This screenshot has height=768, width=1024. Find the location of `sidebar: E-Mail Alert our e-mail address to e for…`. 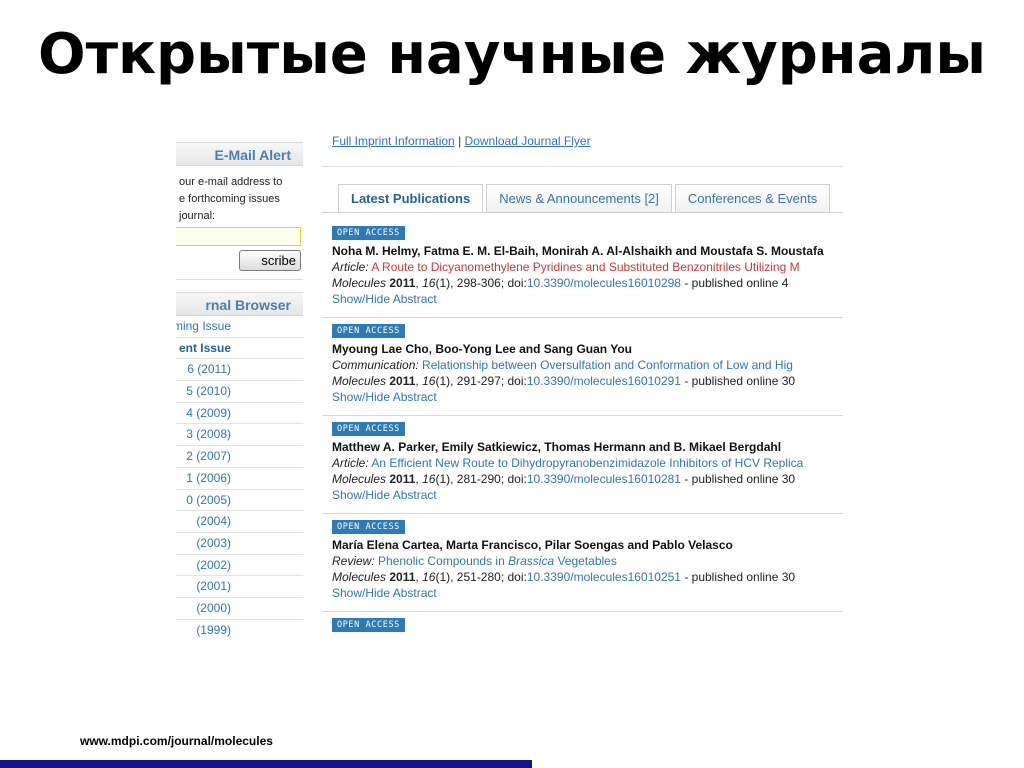

sidebar: E-Mail Alert our e-mail address to e for… is located at coordinates (239, 387).